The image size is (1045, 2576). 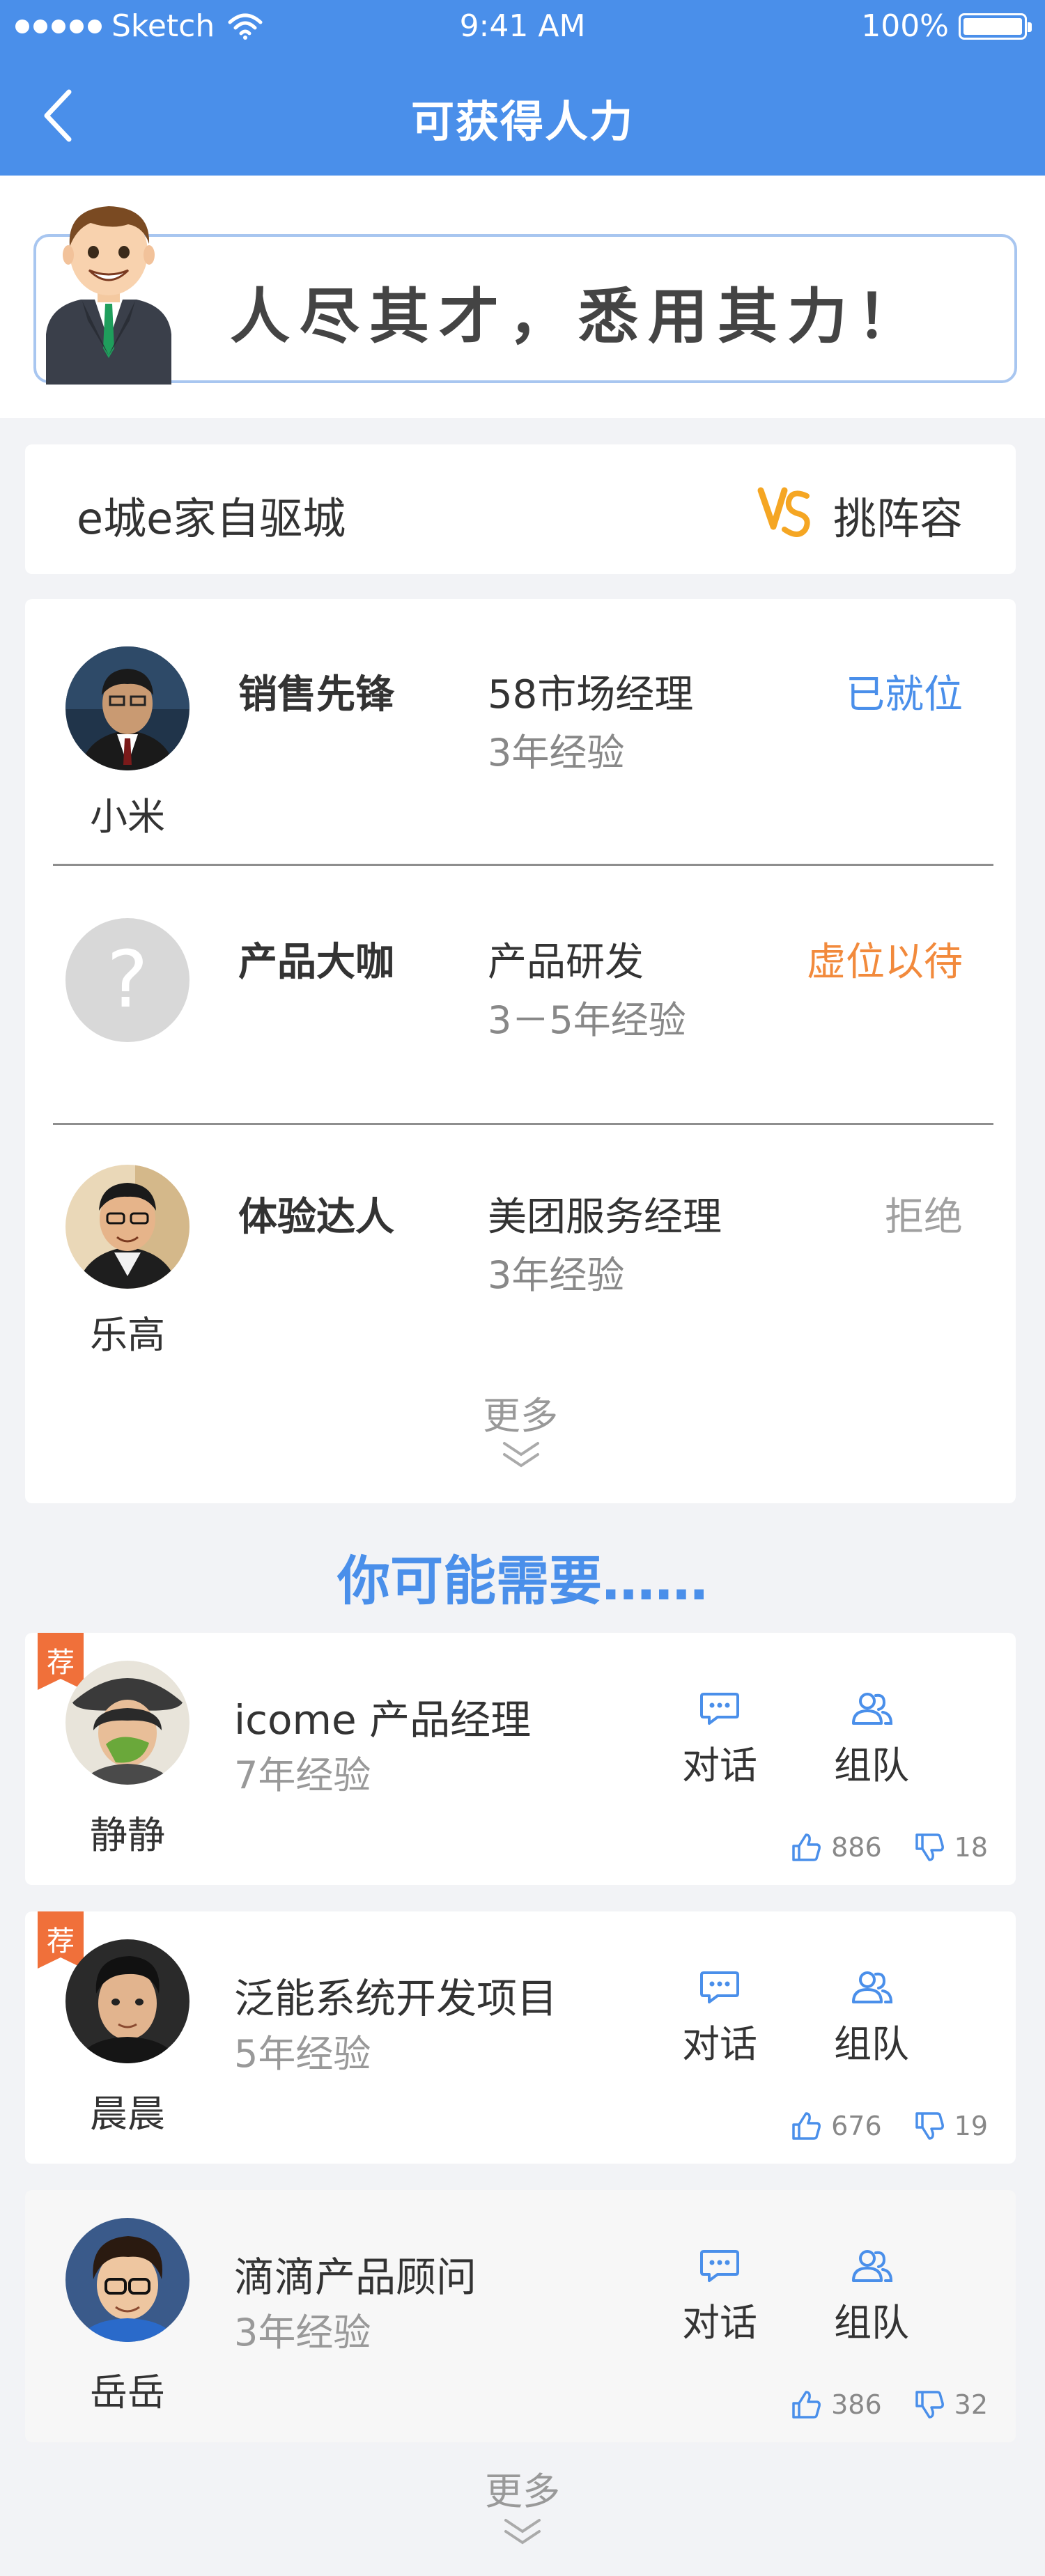 What do you see at coordinates (520, 1759) in the screenshot?
I see `recommend-card: 荐 静静 icome 产品经理 7年经验 对话 组队 886 18` at bounding box center [520, 1759].